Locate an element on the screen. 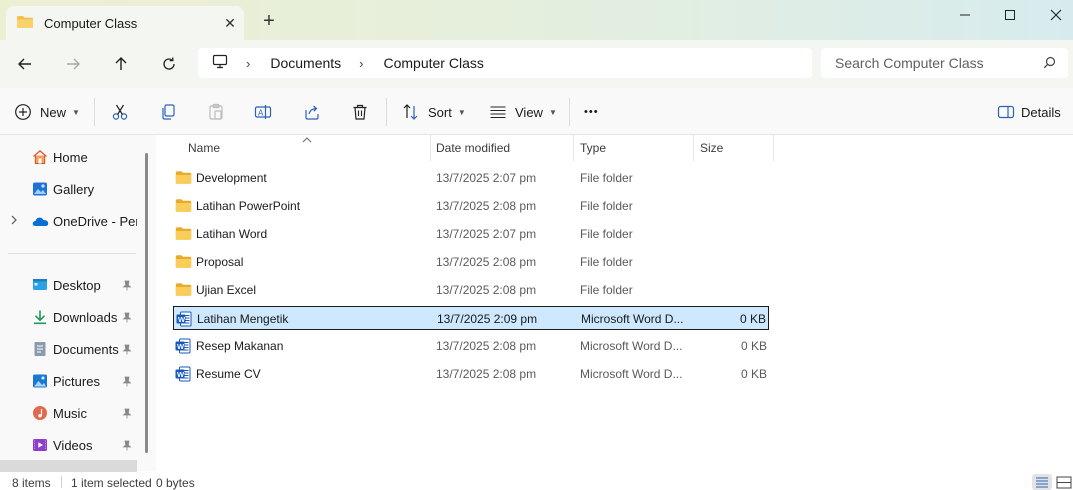  plus-circle-icon is located at coordinates (23, 112).